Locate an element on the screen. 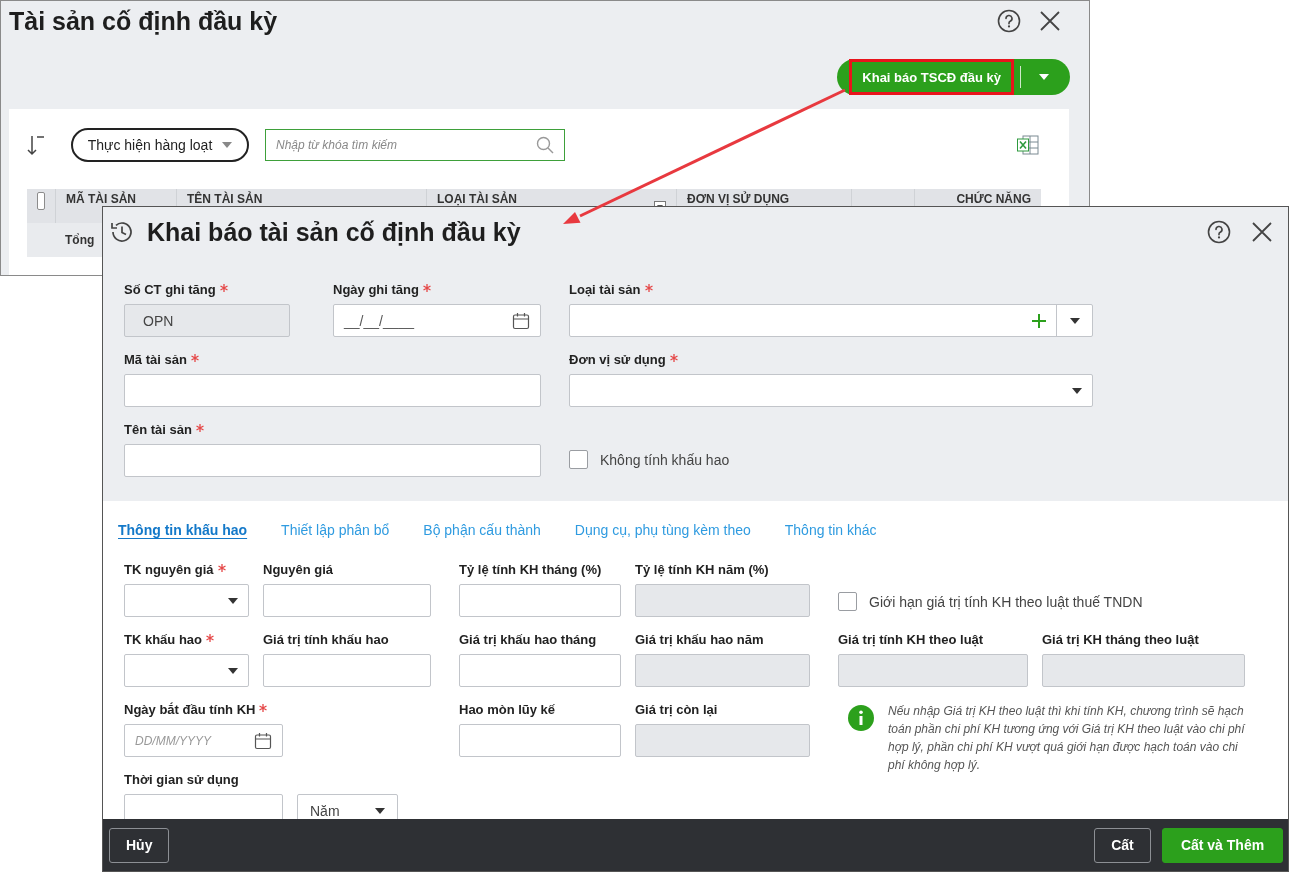  field-label: Giá trị còn lại is located at coordinates (676, 709).